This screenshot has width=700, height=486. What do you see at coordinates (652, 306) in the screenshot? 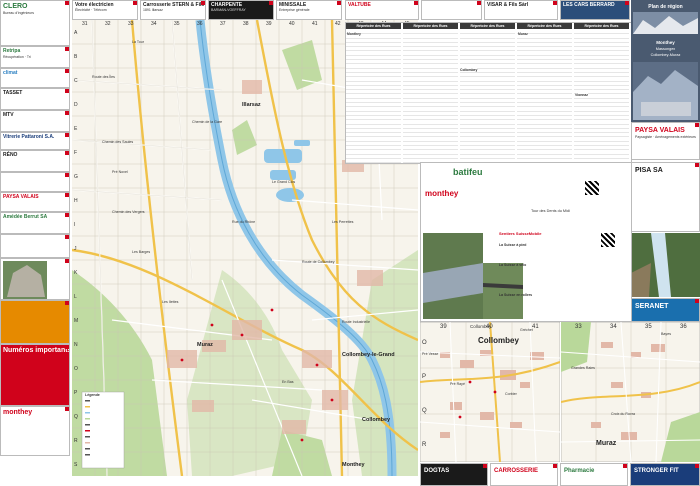
I see `right-ad-title: SERANET` at bounding box center [652, 306].